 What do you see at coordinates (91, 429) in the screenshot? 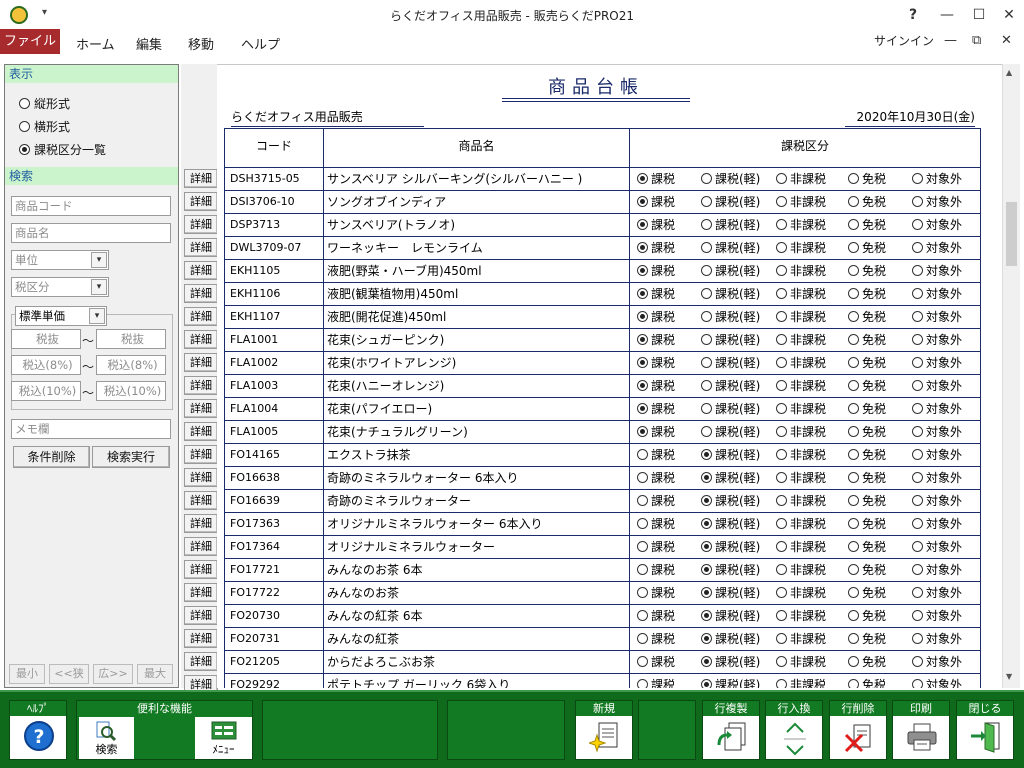
I see `memo-input: メモ欄` at bounding box center [91, 429].